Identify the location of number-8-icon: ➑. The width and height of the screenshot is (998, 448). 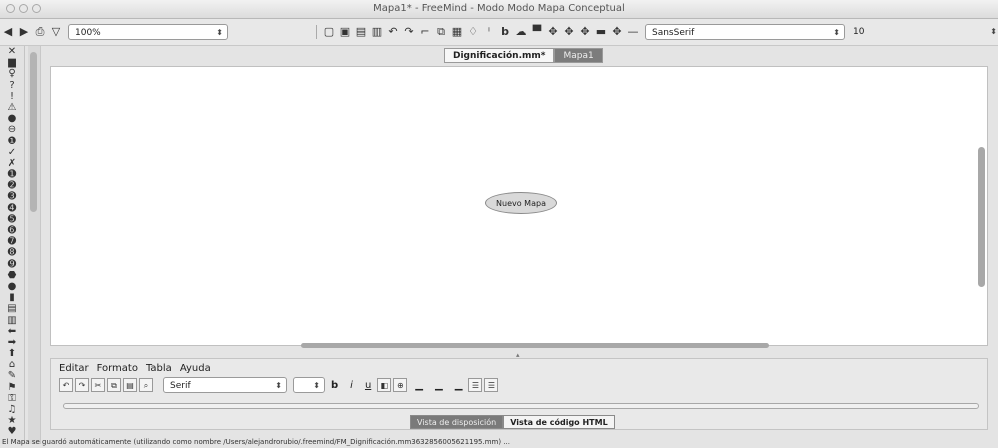
(12, 252).